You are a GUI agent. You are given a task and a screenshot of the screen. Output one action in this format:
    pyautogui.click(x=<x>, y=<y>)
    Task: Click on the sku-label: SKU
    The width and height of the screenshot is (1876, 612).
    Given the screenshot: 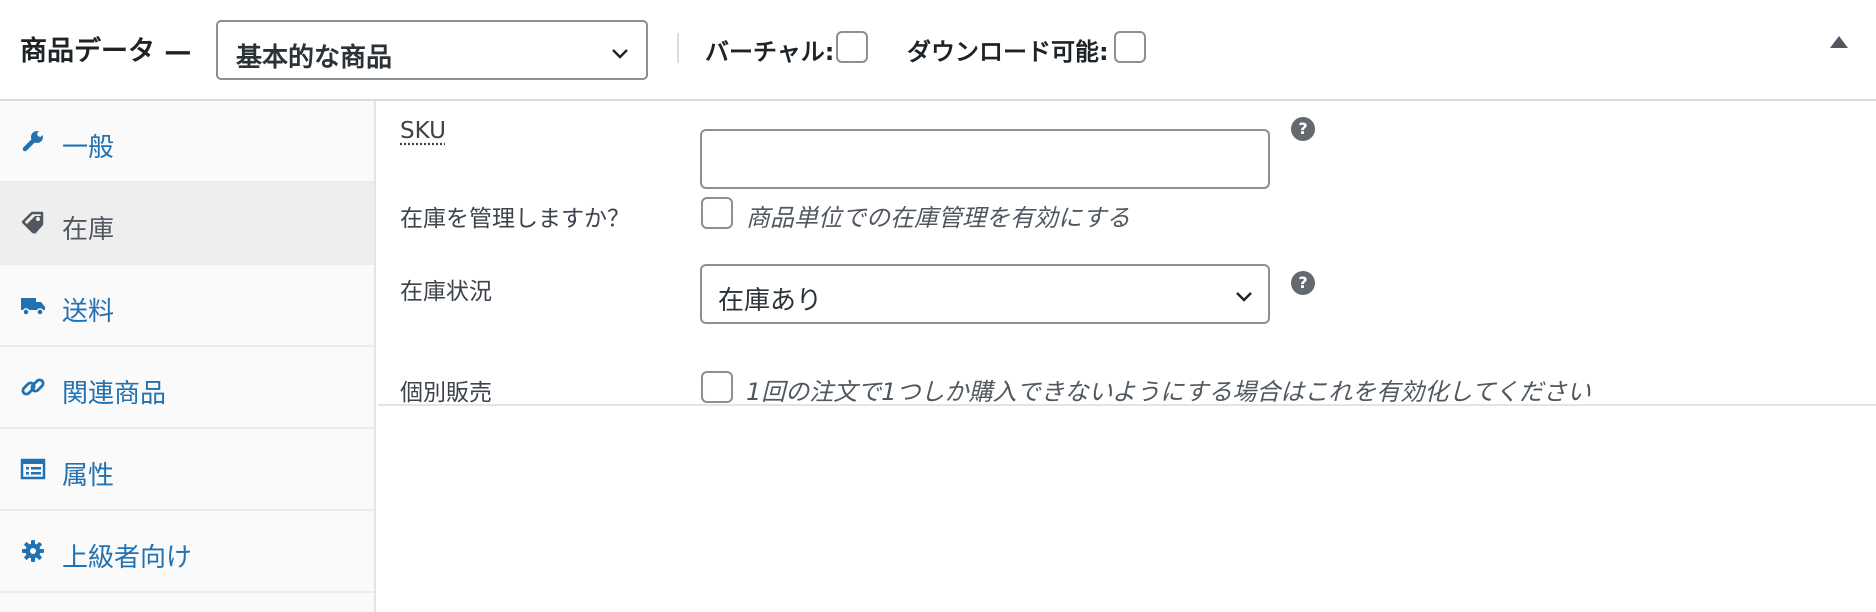 What is the action you would take?
    pyautogui.click(x=423, y=131)
    